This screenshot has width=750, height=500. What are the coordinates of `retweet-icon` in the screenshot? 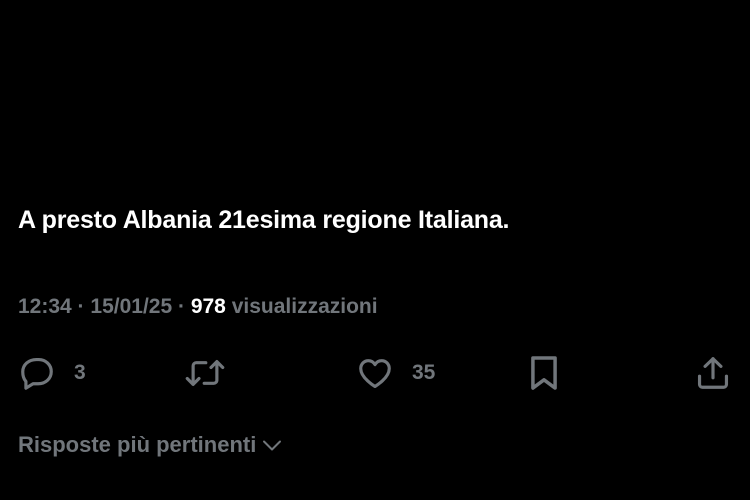 It's located at (205, 373).